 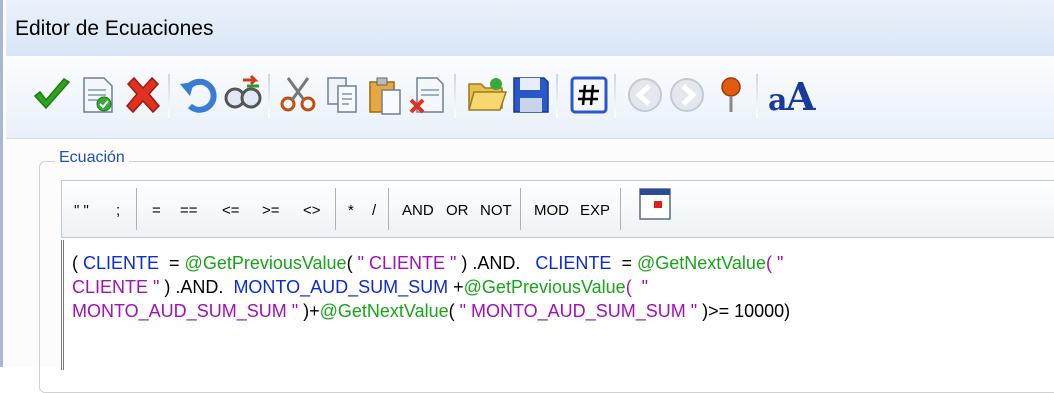 I want to click on equation-token: CLIENTE ", so click(x=116, y=287).